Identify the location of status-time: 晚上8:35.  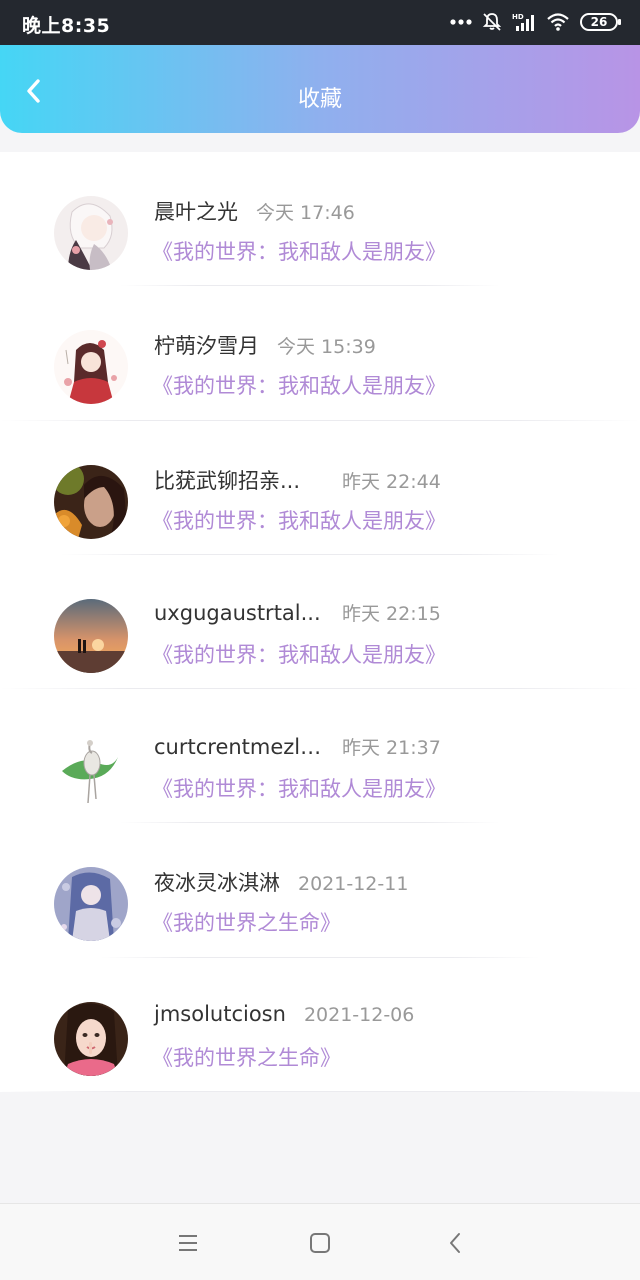
(66, 26).